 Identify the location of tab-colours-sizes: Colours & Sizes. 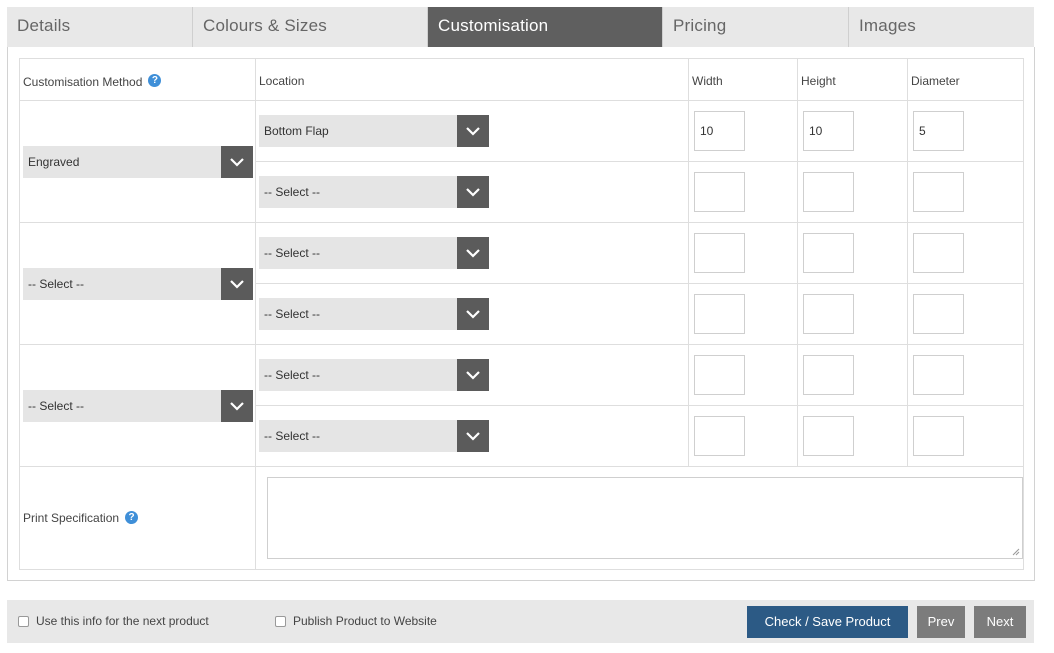
(310, 27).